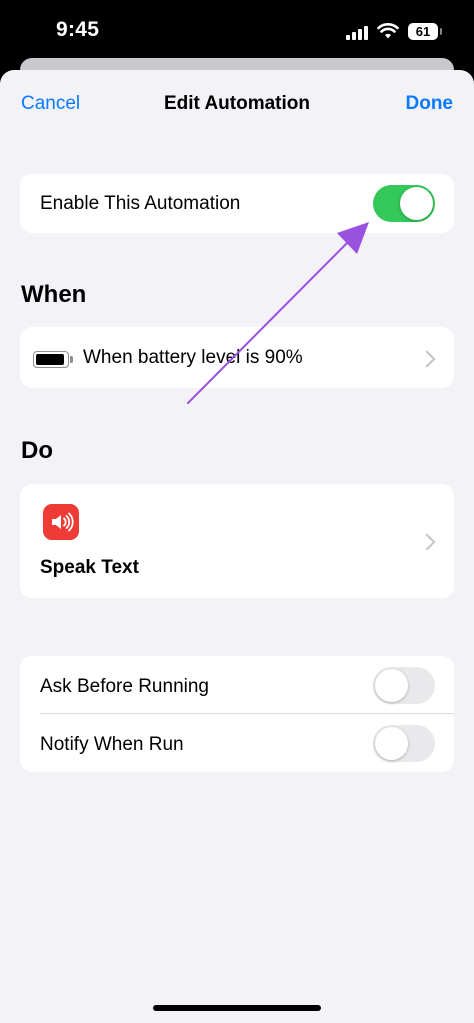  What do you see at coordinates (425, 31) in the screenshot?
I see `battery-status-icon: 61` at bounding box center [425, 31].